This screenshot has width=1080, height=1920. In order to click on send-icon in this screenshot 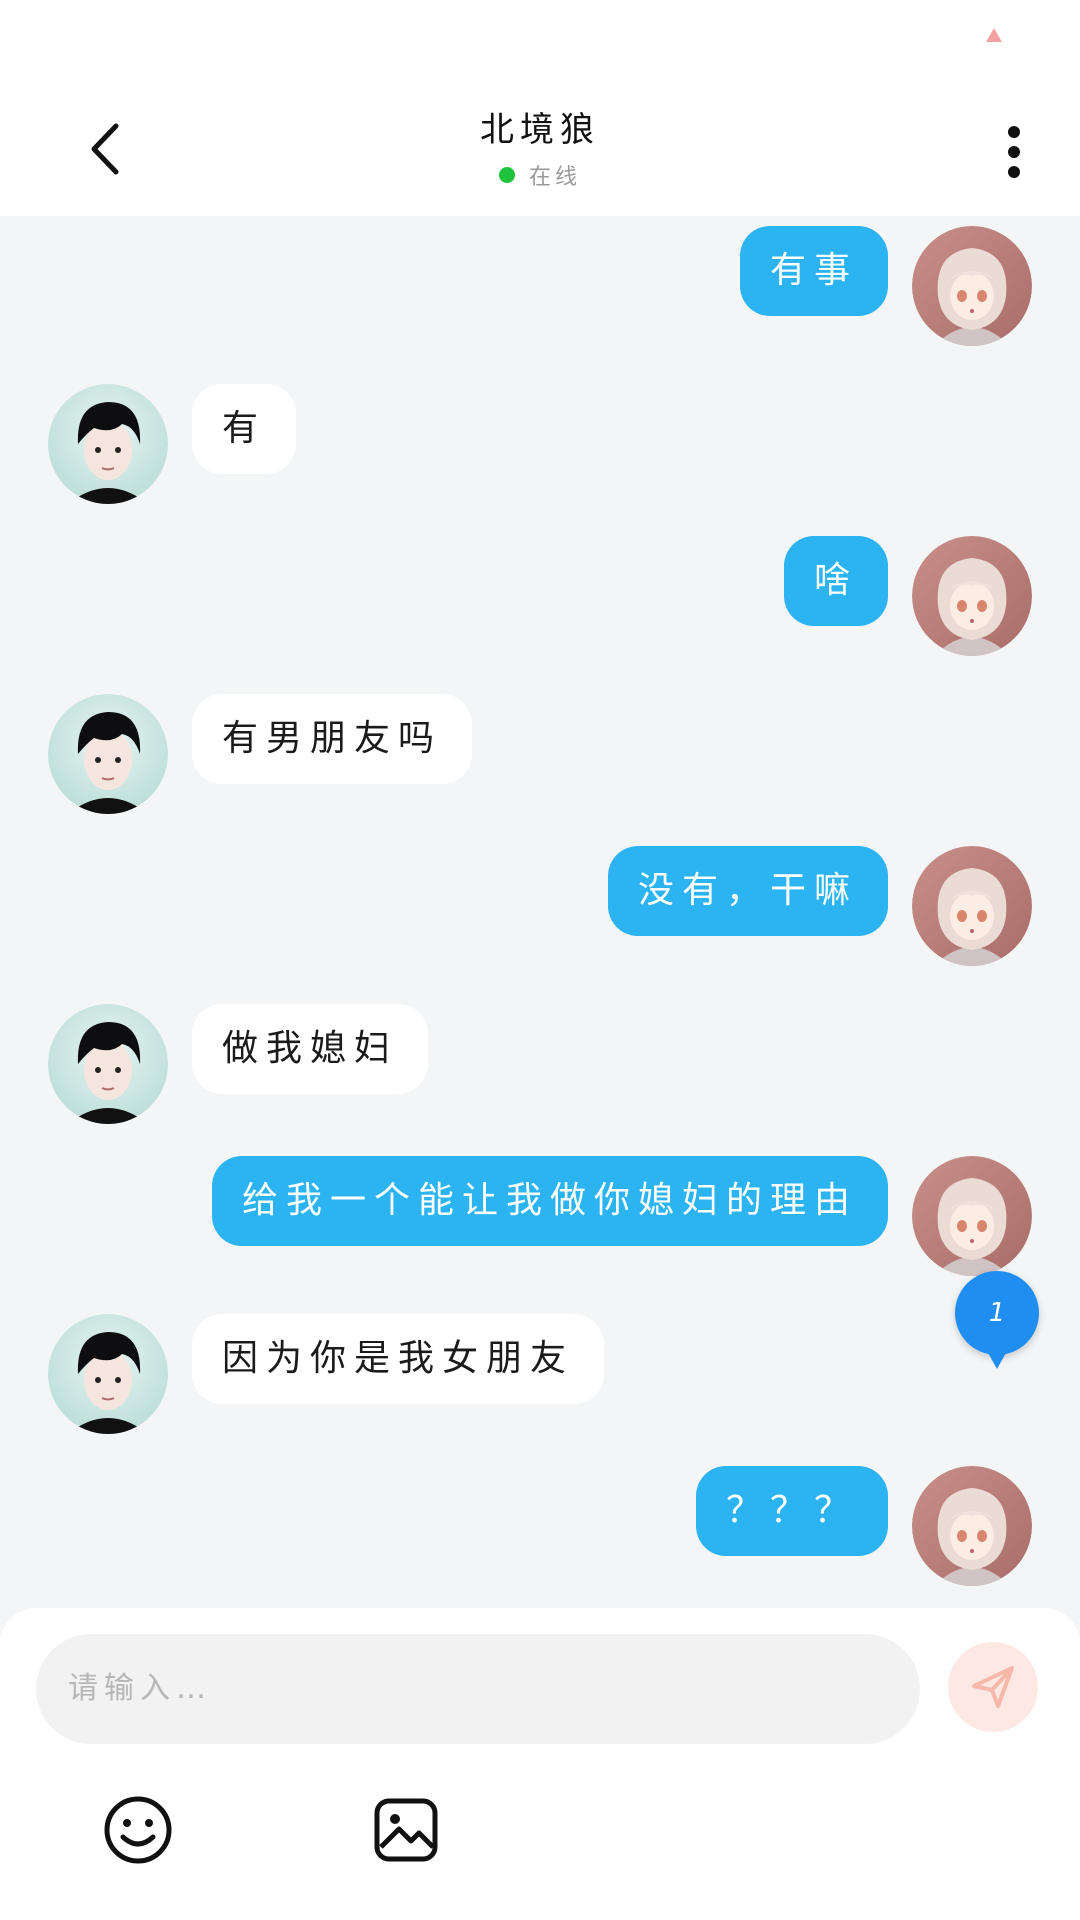, I will do `click(993, 1687)`.